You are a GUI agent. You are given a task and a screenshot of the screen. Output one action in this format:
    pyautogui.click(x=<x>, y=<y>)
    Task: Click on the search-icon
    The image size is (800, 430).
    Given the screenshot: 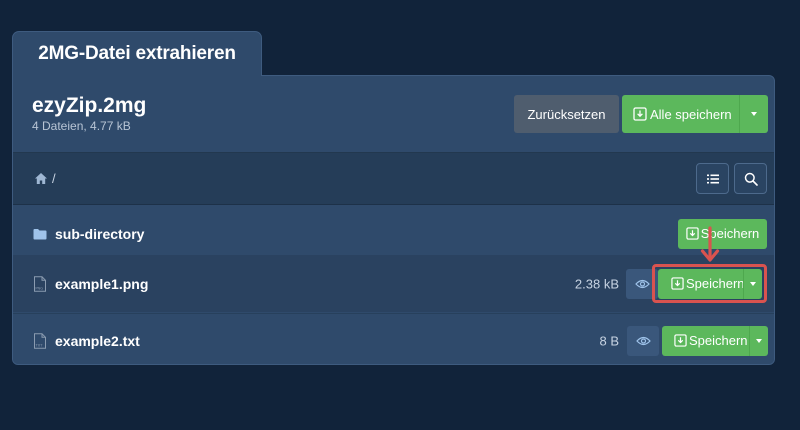 What is the action you would take?
    pyautogui.click(x=751, y=179)
    